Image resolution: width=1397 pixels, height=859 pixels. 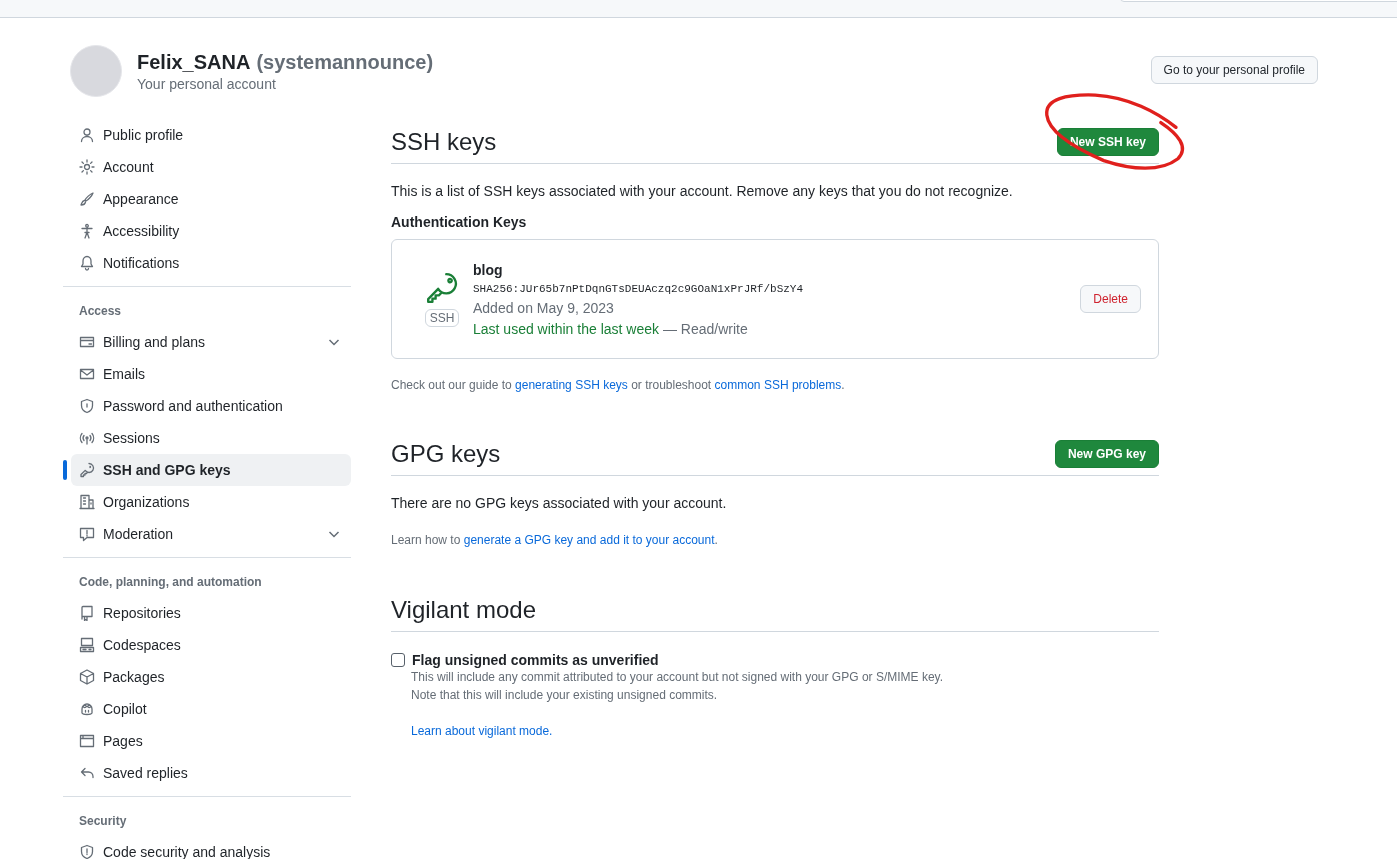 I want to click on delete-button: Delete, so click(x=1110, y=299).